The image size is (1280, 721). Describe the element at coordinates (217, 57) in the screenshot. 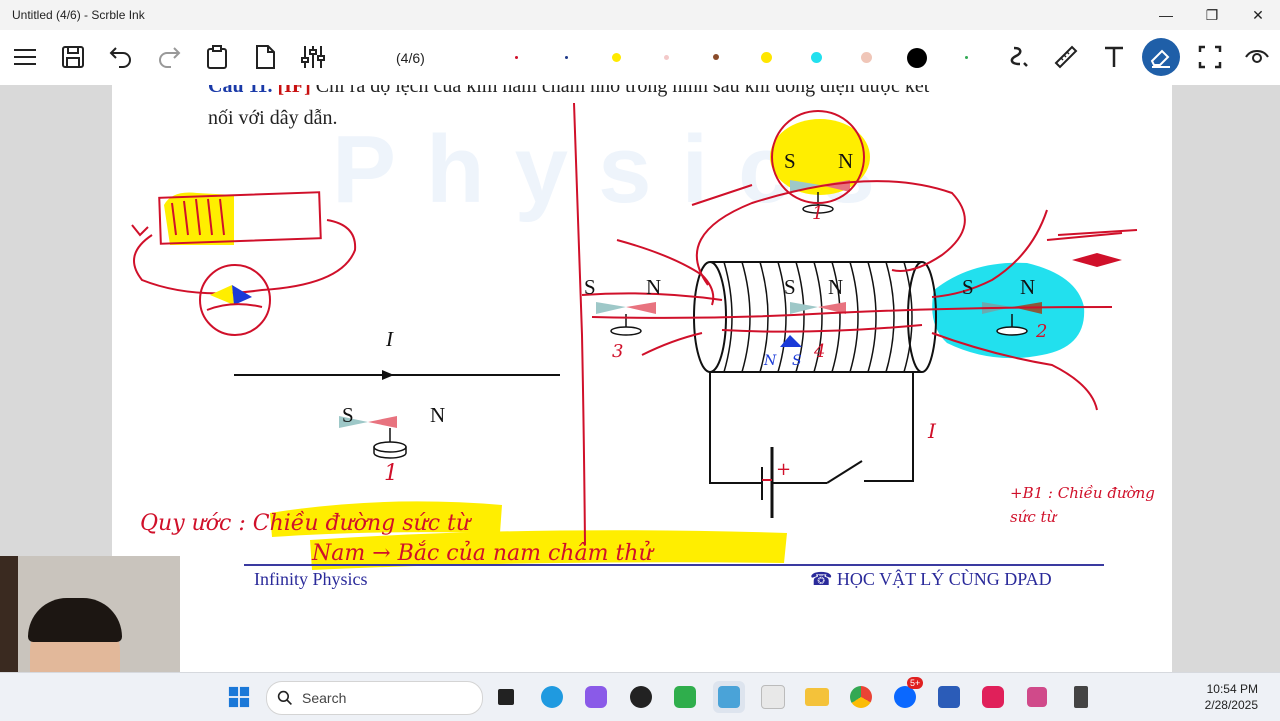

I see `paste-icon` at that location.